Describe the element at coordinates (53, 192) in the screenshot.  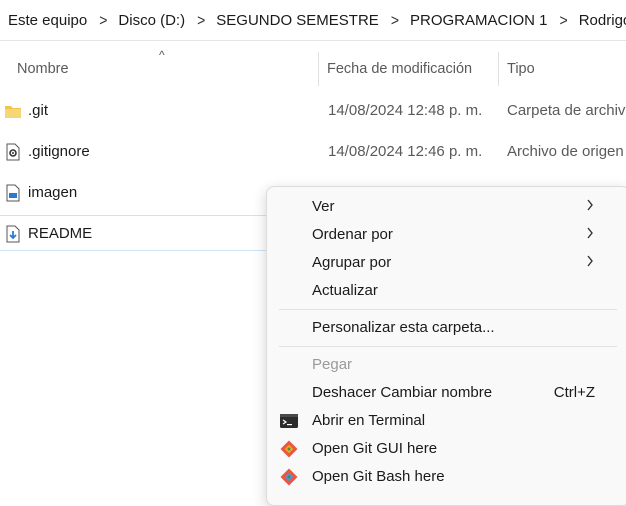
I see `file-name: imagen` at that location.